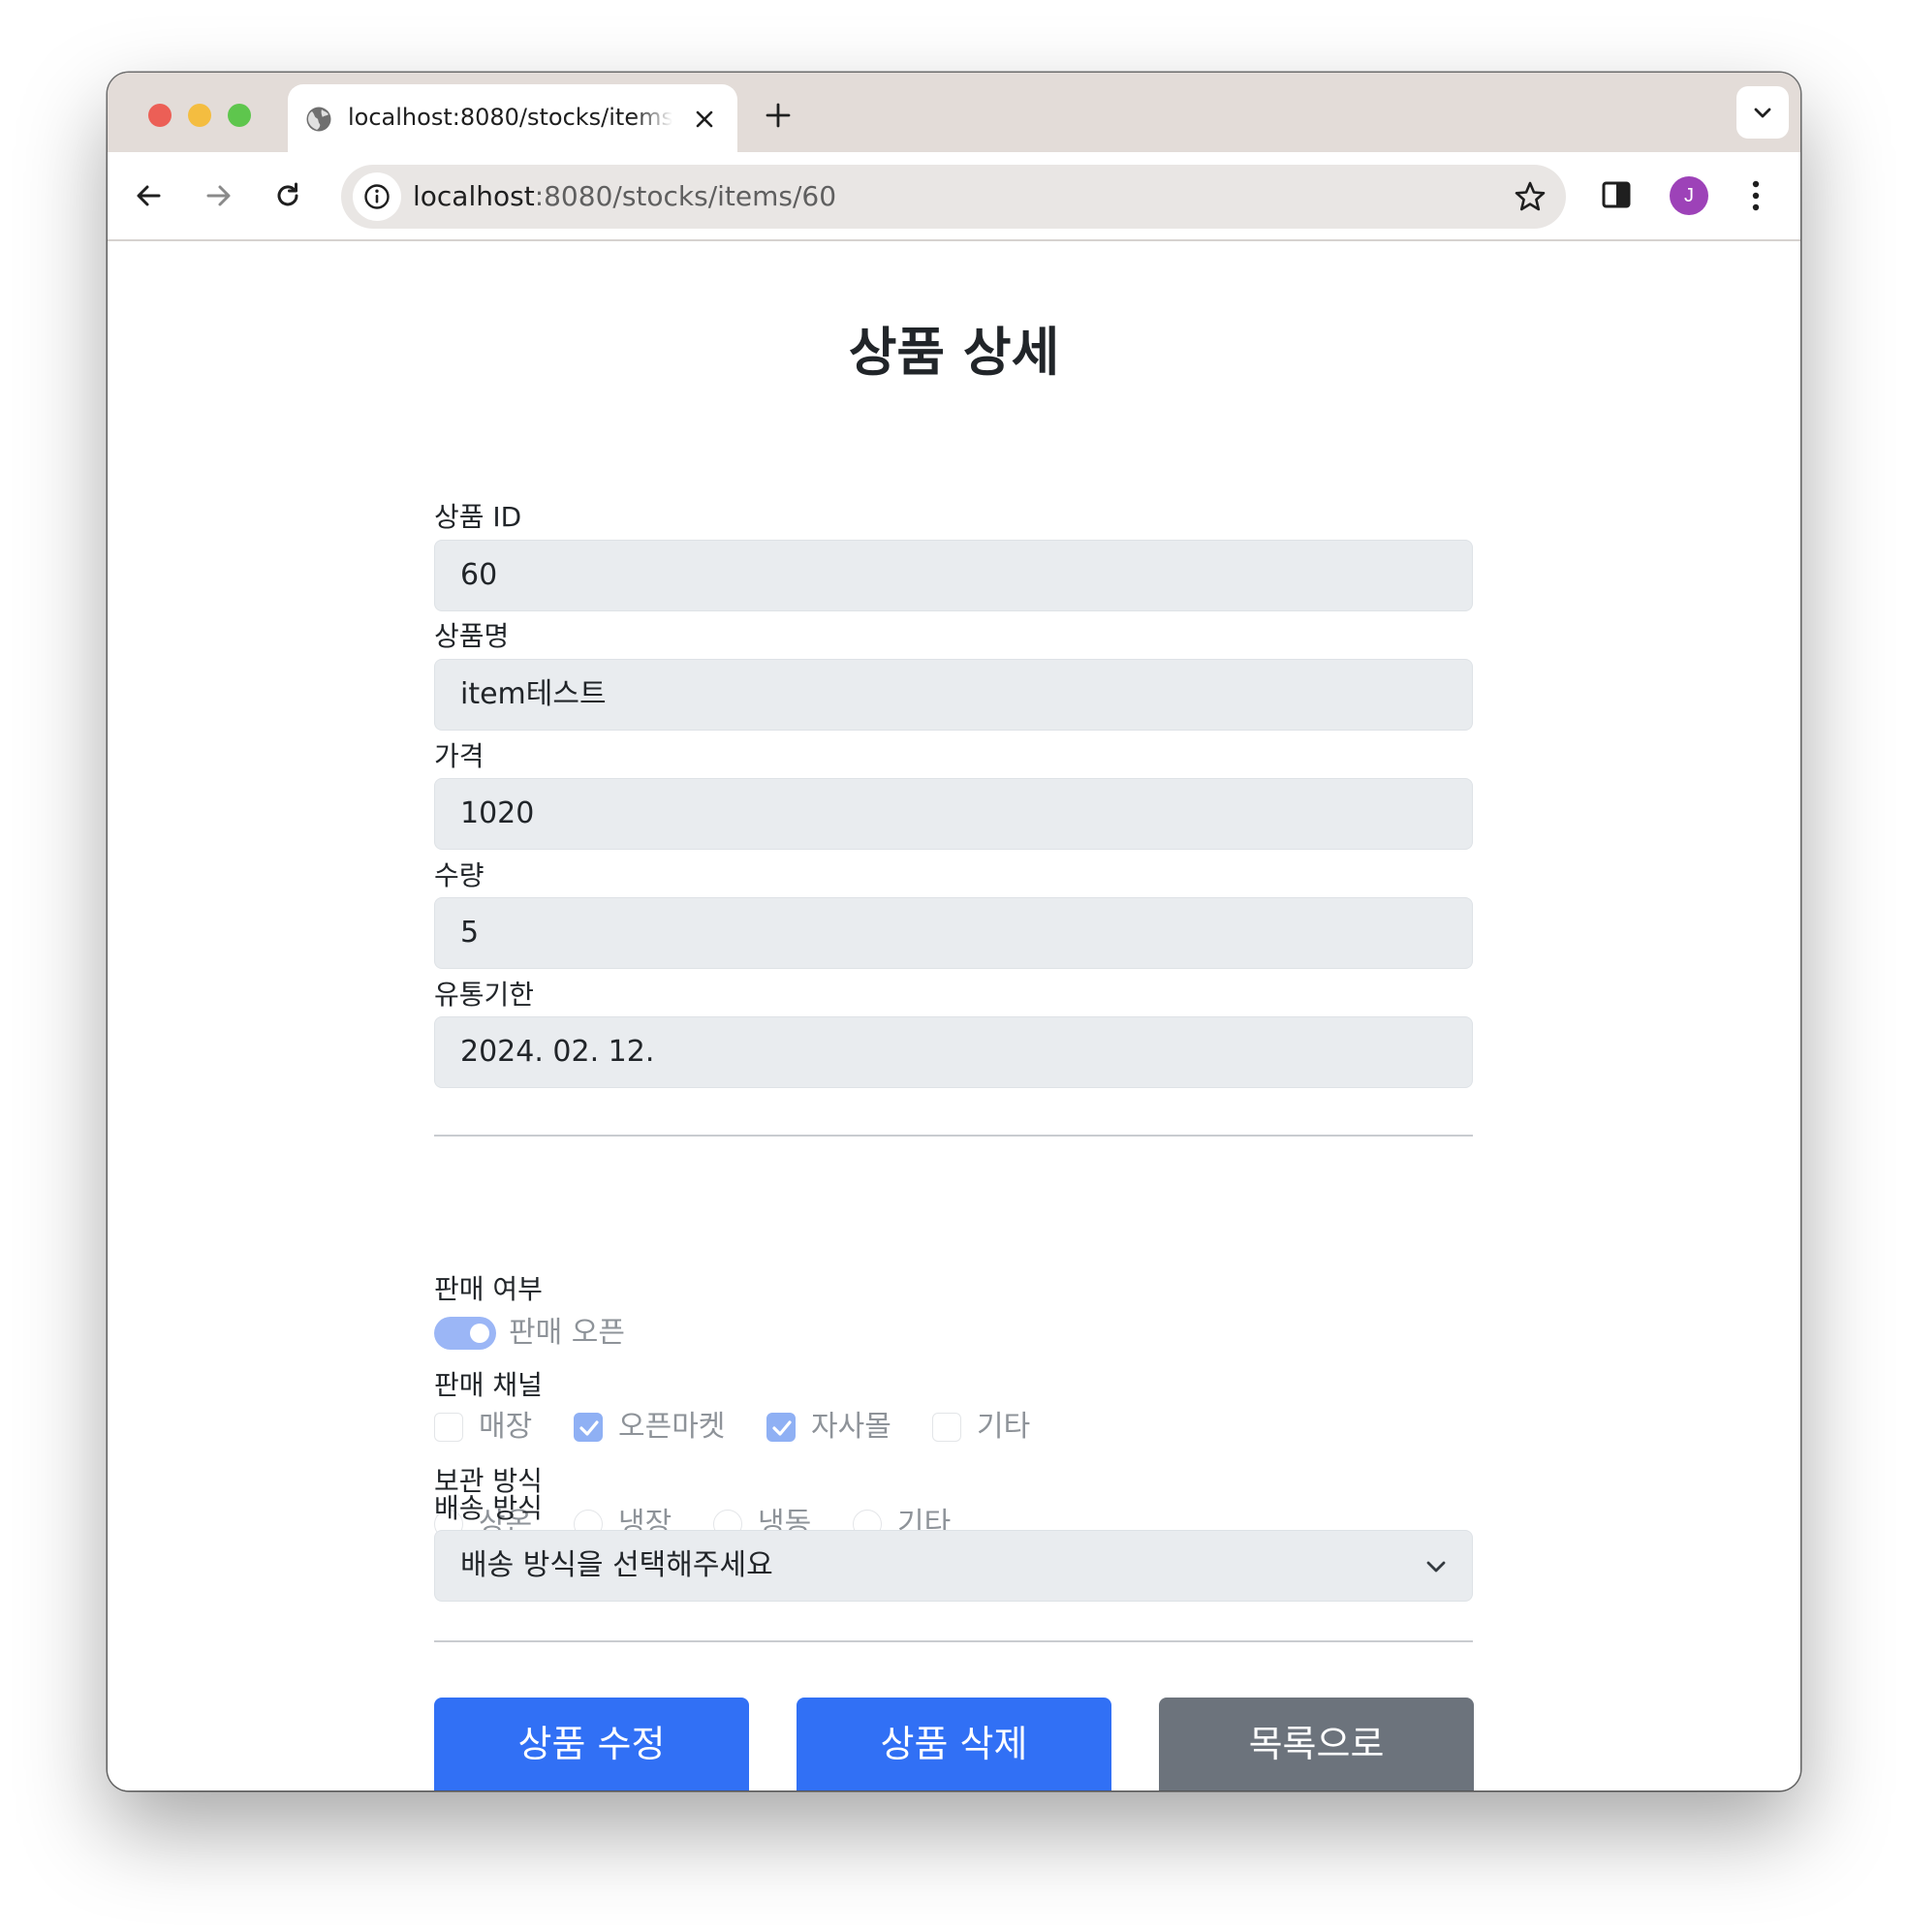  What do you see at coordinates (479, 575) in the screenshot?
I see `item-id-value: 60` at bounding box center [479, 575].